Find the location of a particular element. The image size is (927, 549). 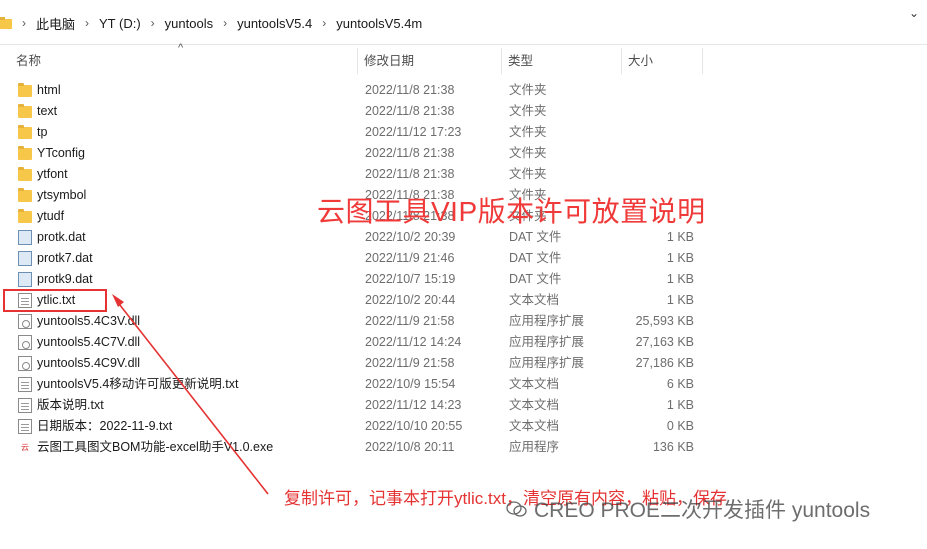

watermark: CREO PROE二次开发插件 yuntools is located at coordinates (688, 509).